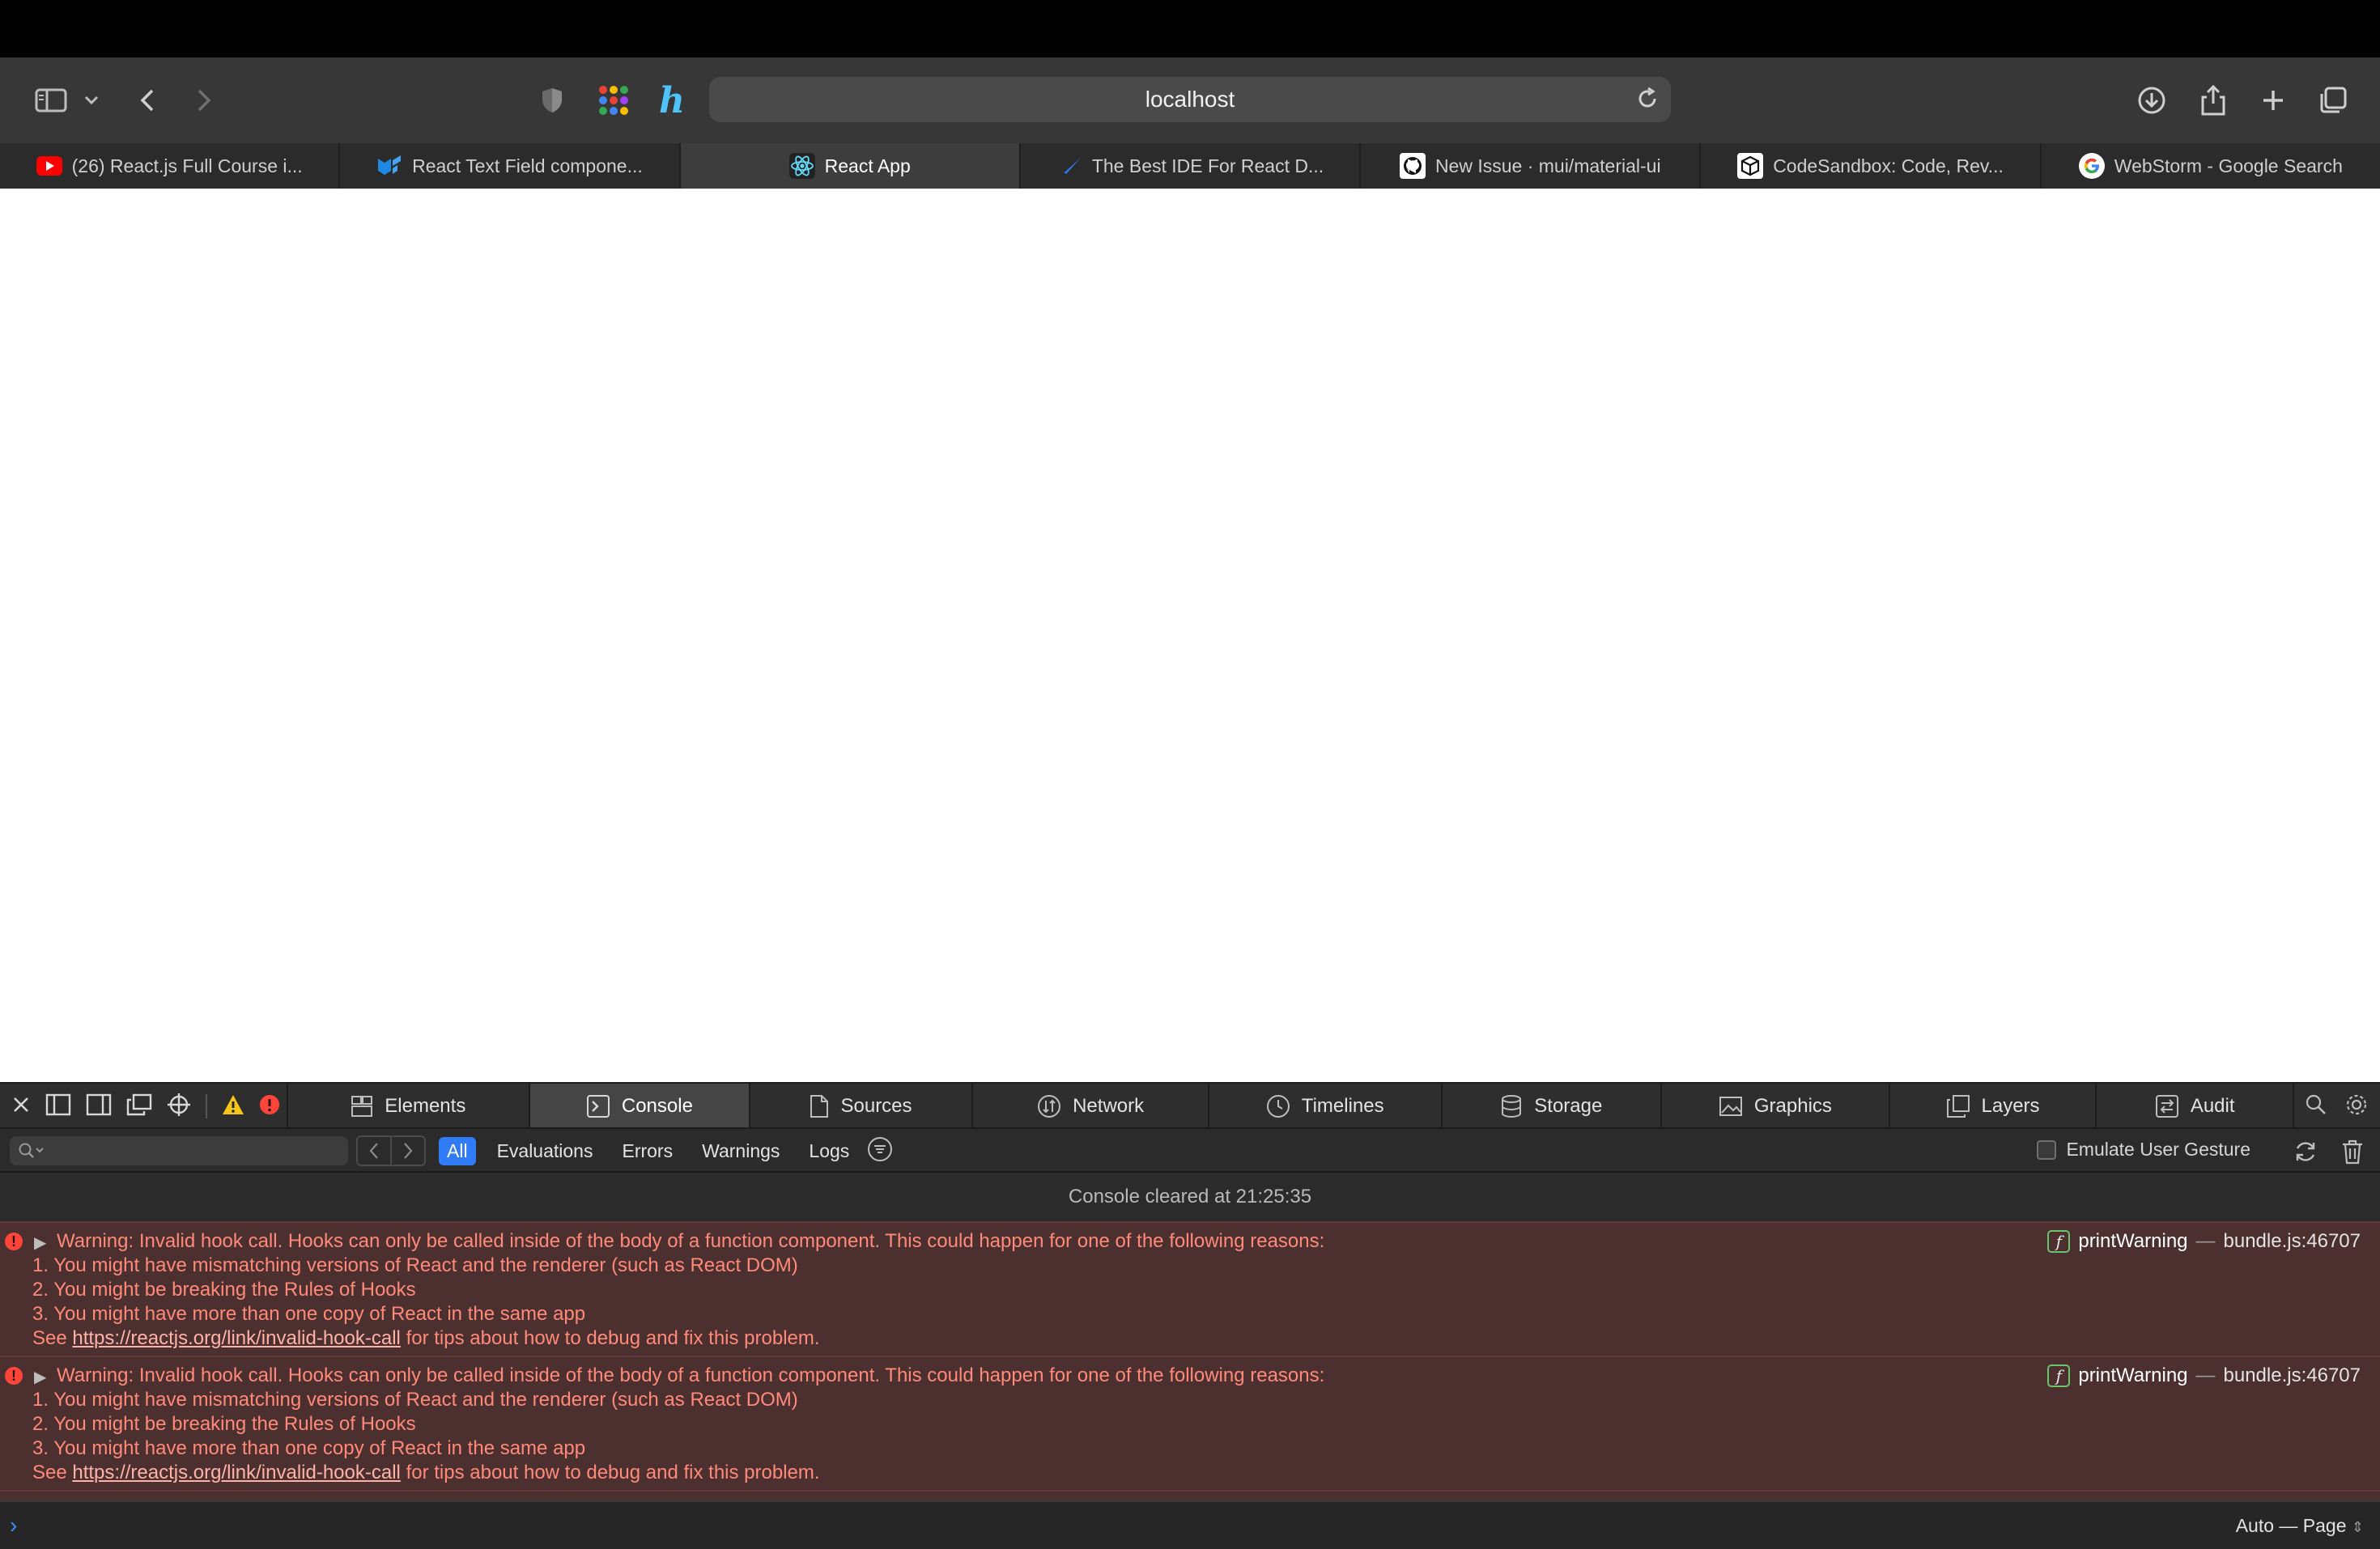  What do you see at coordinates (2337, 1106) in the screenshot?
I see `devtools-right-controls` at bounding box center [2337, 1106].